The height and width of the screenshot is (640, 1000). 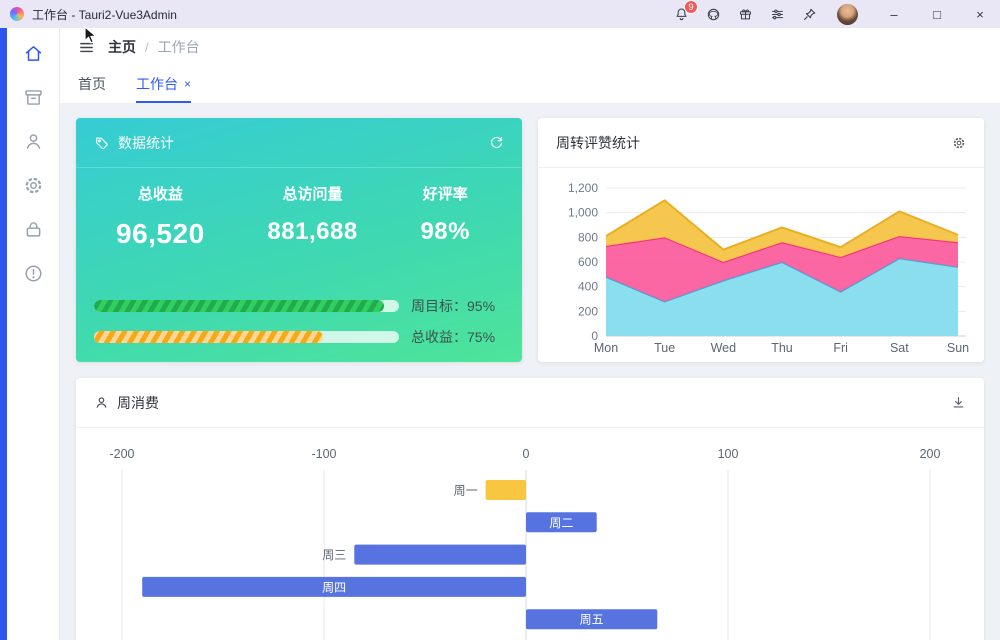 What do you see at coordinates (583, 213) in the screenshot?
I see `svg-text: 1,000` at bounding box center [583, 213].